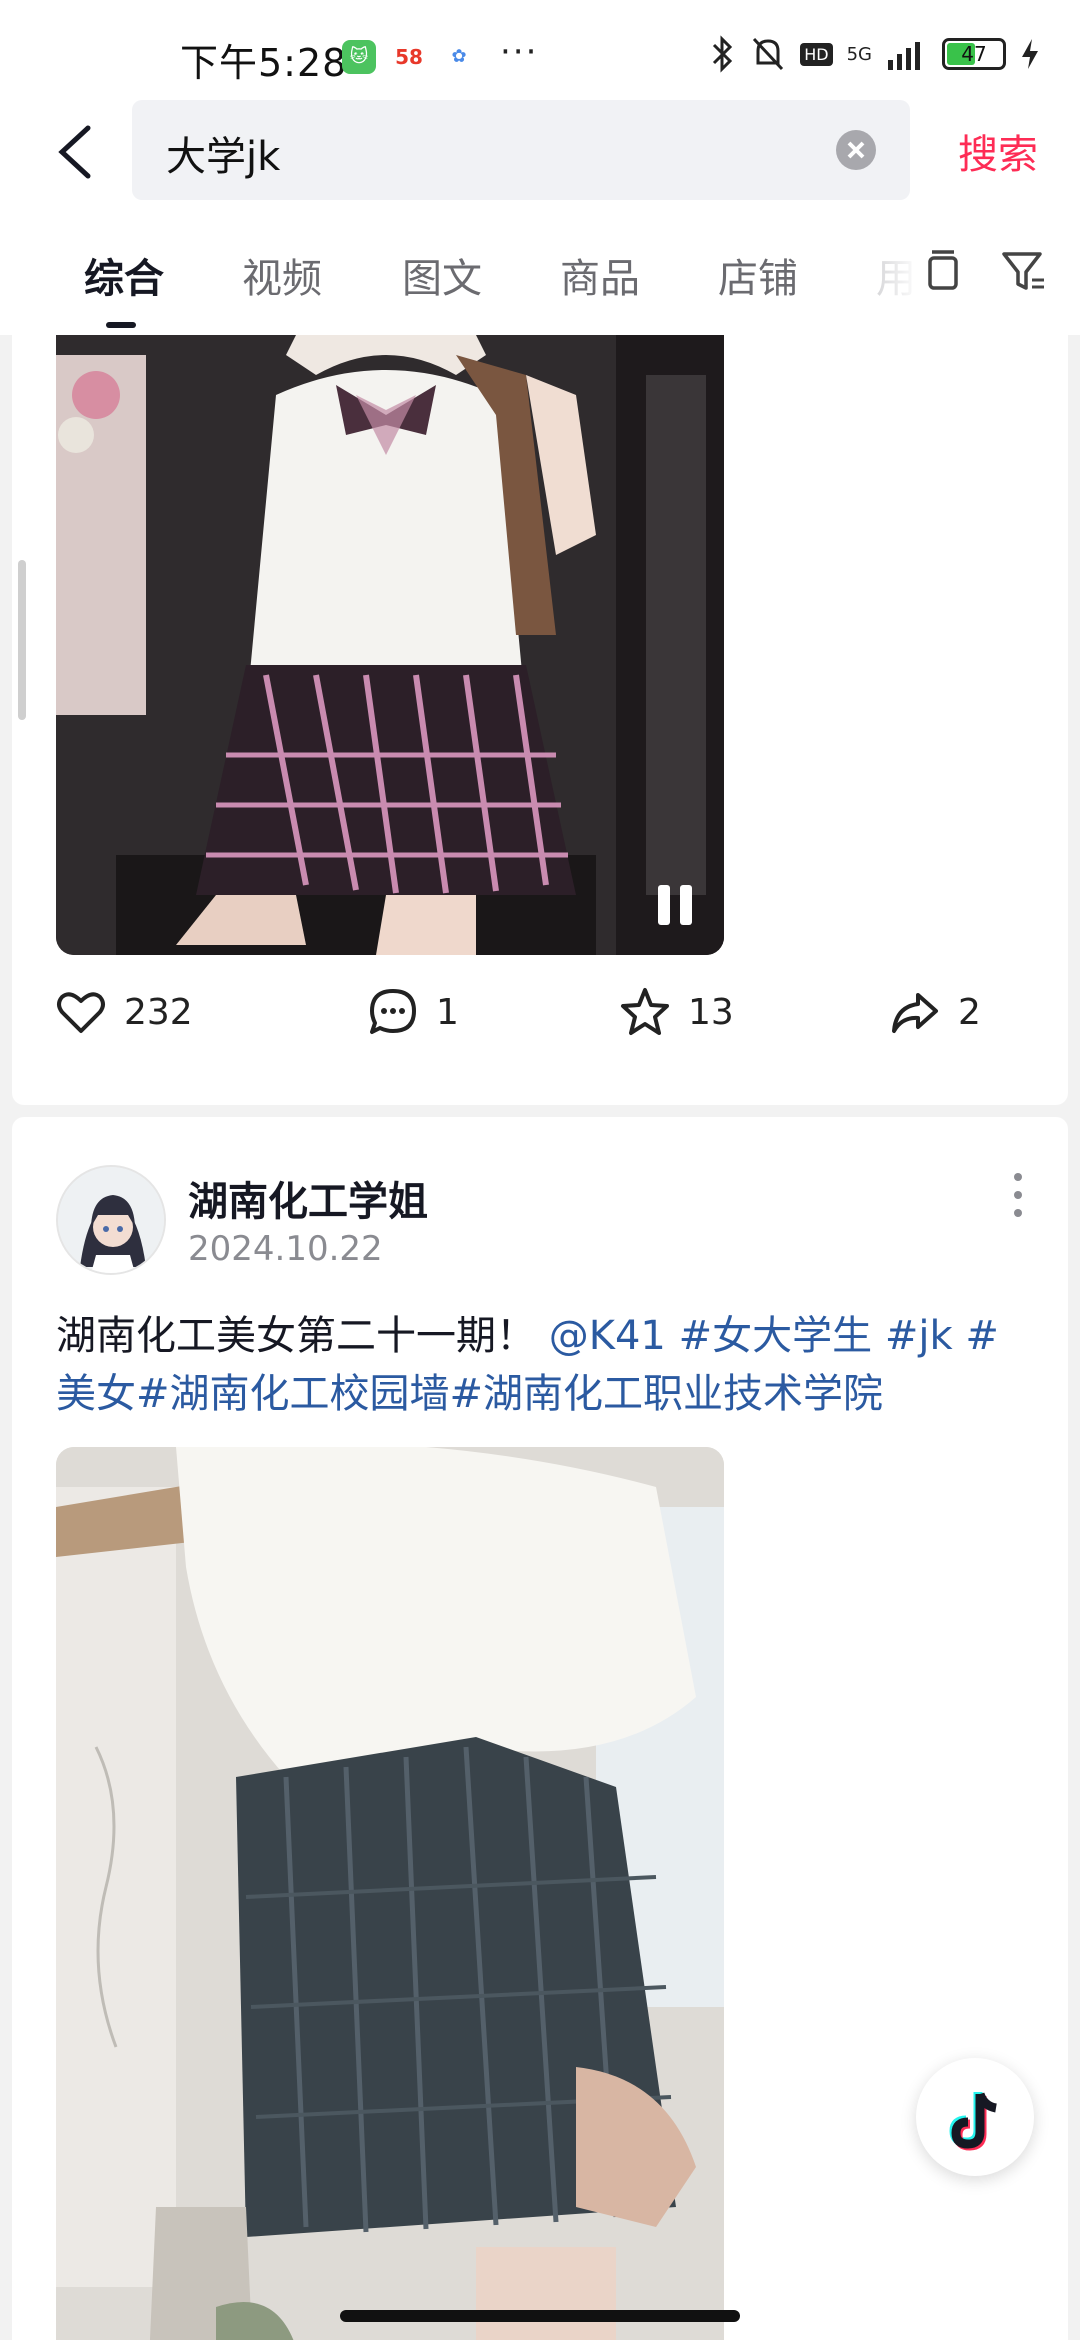 The width and height of the screenshot is (1080, 2340). I want to click on comment-button: 1, so click(412, 1012).